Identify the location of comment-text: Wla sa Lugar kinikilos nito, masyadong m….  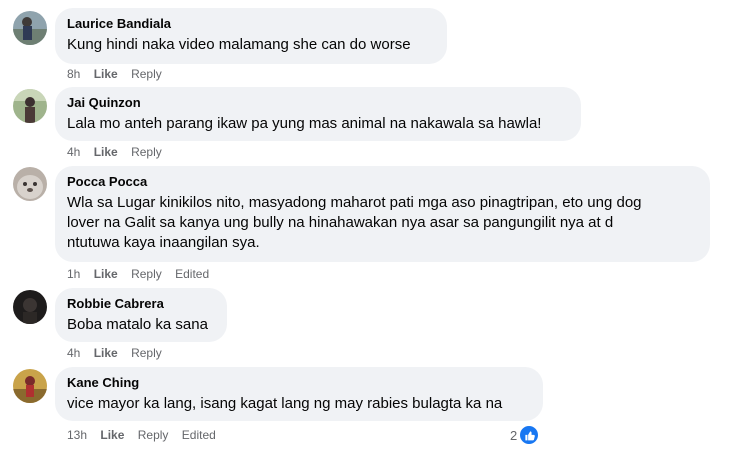
(382, 223).